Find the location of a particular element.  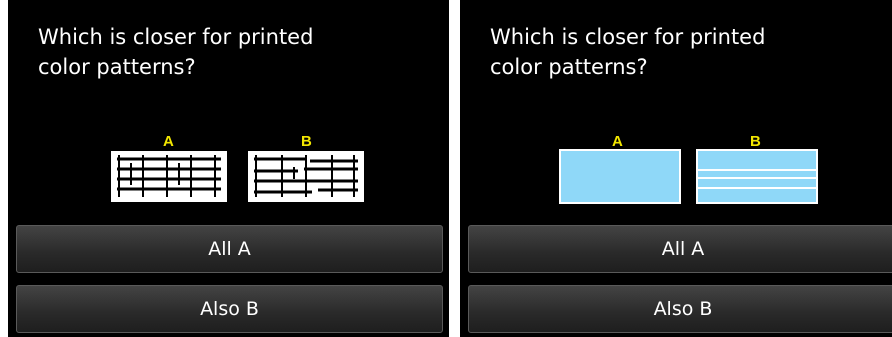

pattern-a-color-swatch is located at coordinates (620, 176).